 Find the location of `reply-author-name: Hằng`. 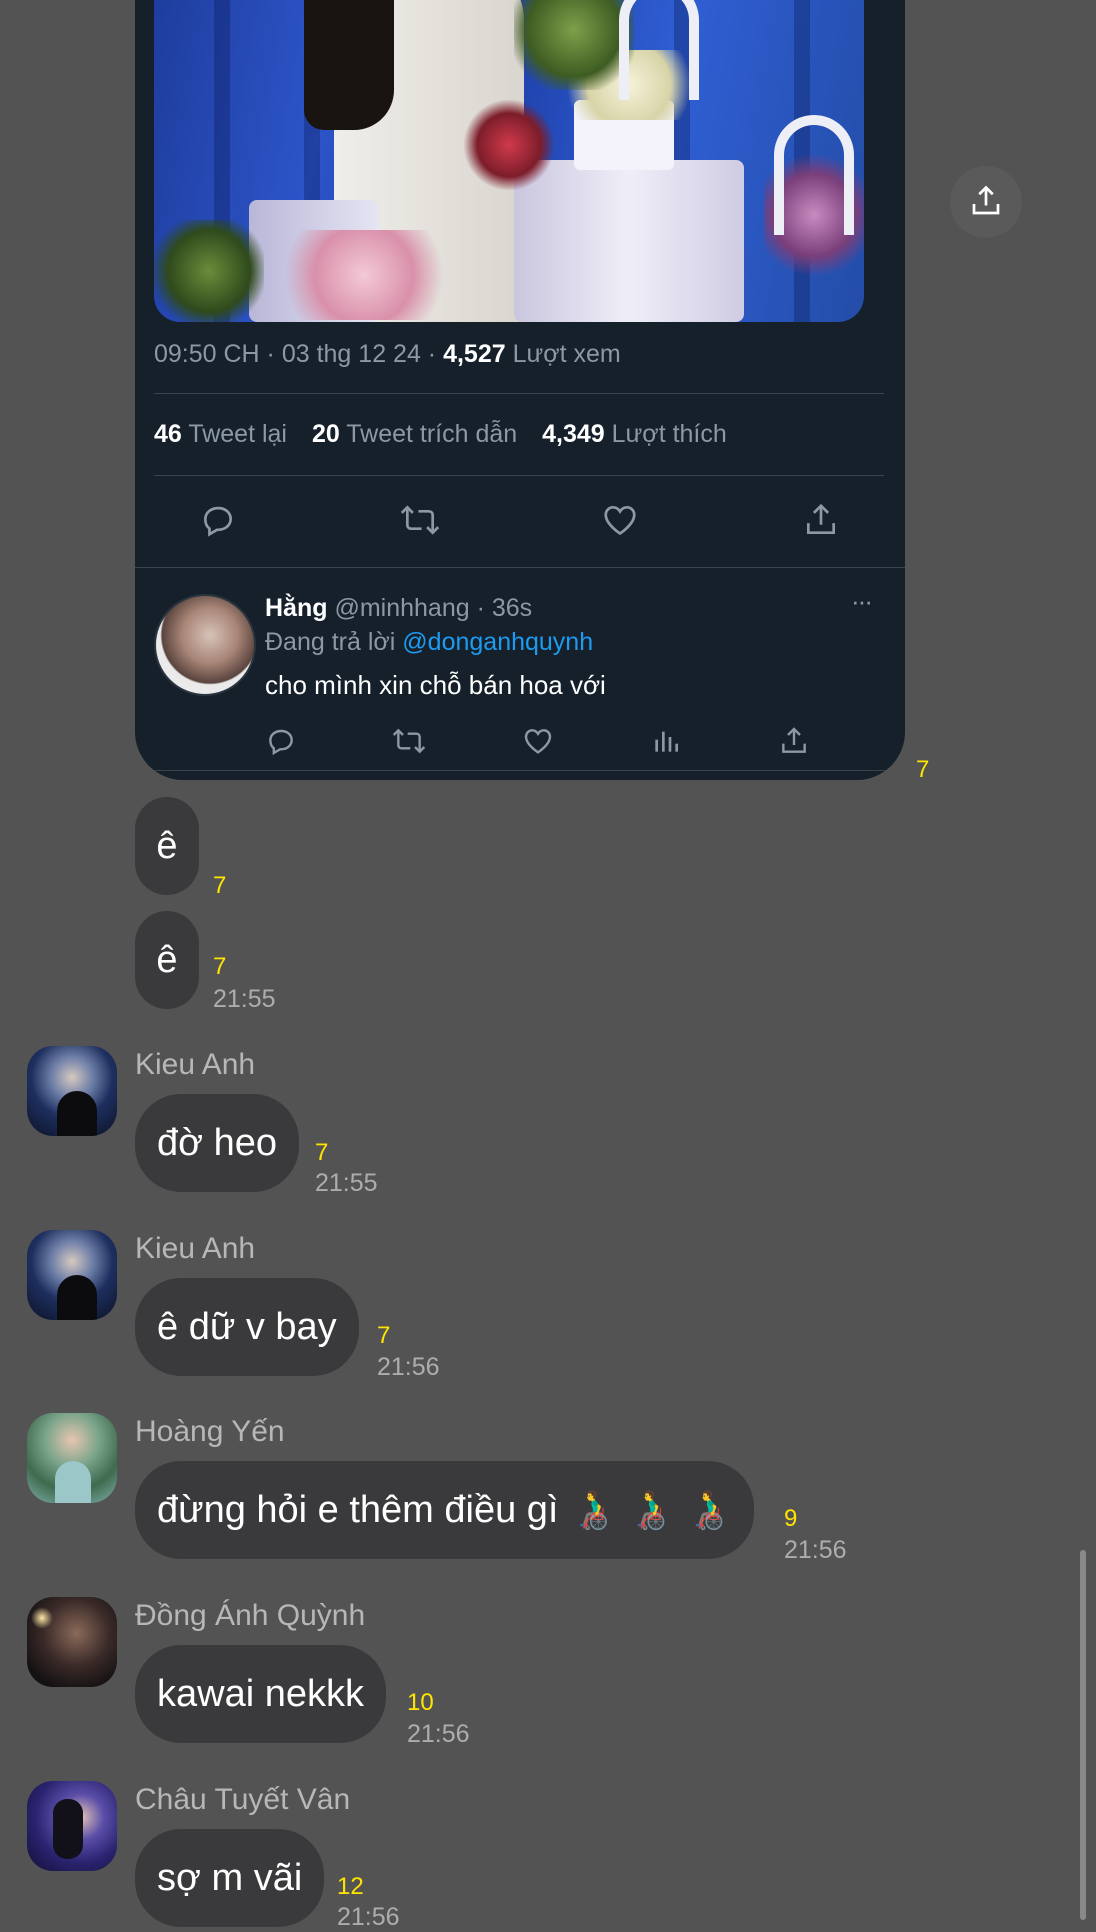

reply-author-name: Hằng is located at coordinates (296, 608).